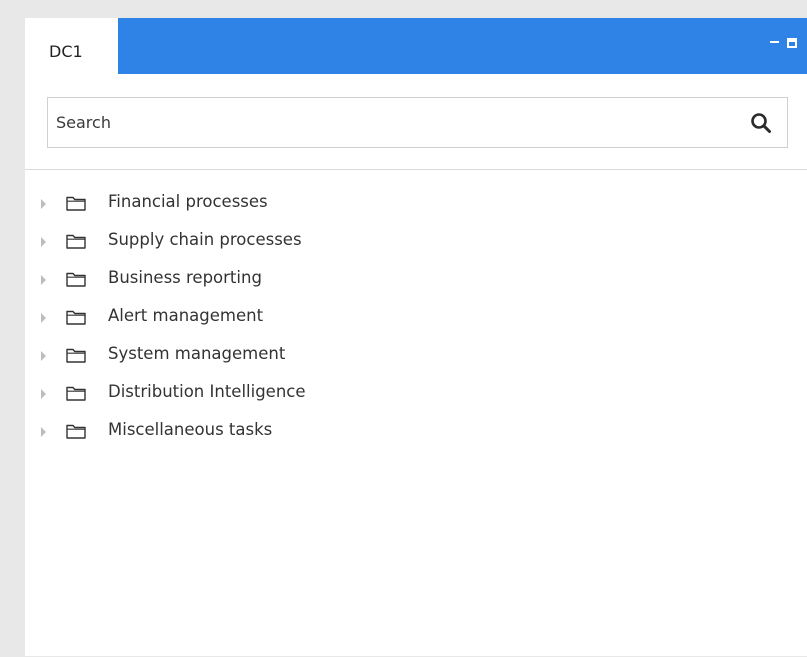  Describe the element at coordinates (396, 122) in the screenshot. I see `search-input` at that location.